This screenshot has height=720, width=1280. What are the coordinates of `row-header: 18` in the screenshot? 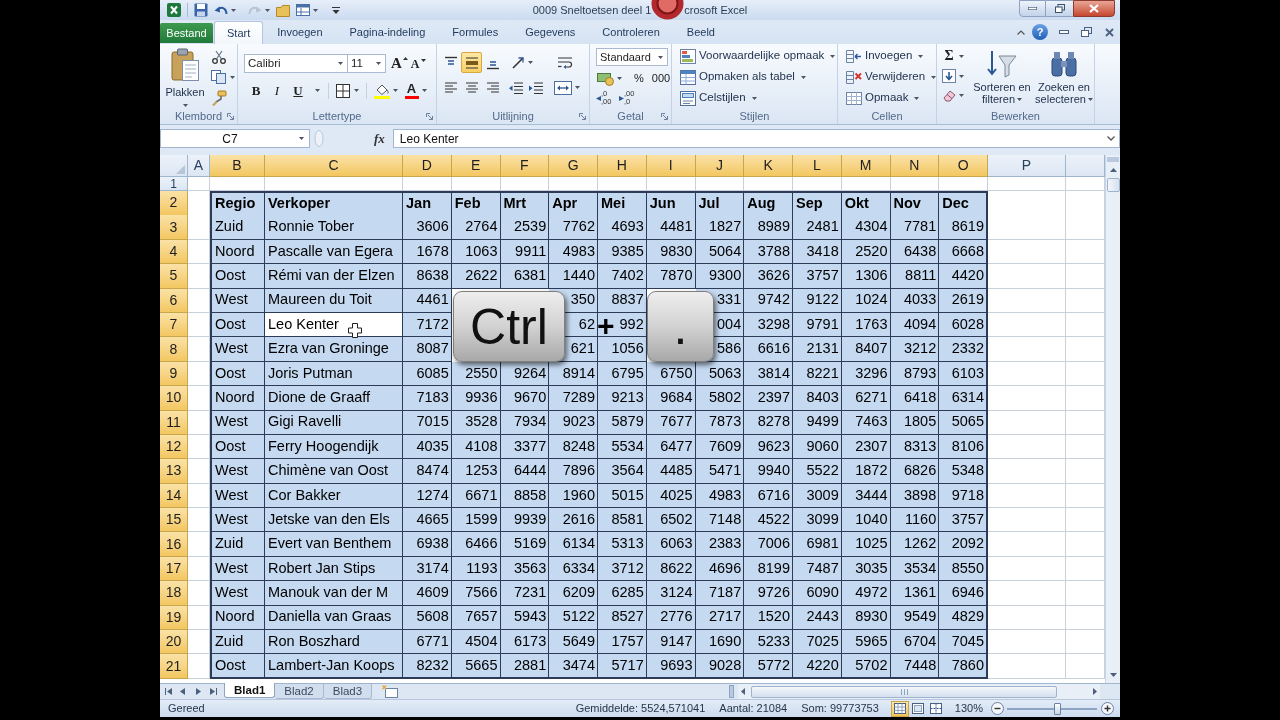 It's located at (174, 593).